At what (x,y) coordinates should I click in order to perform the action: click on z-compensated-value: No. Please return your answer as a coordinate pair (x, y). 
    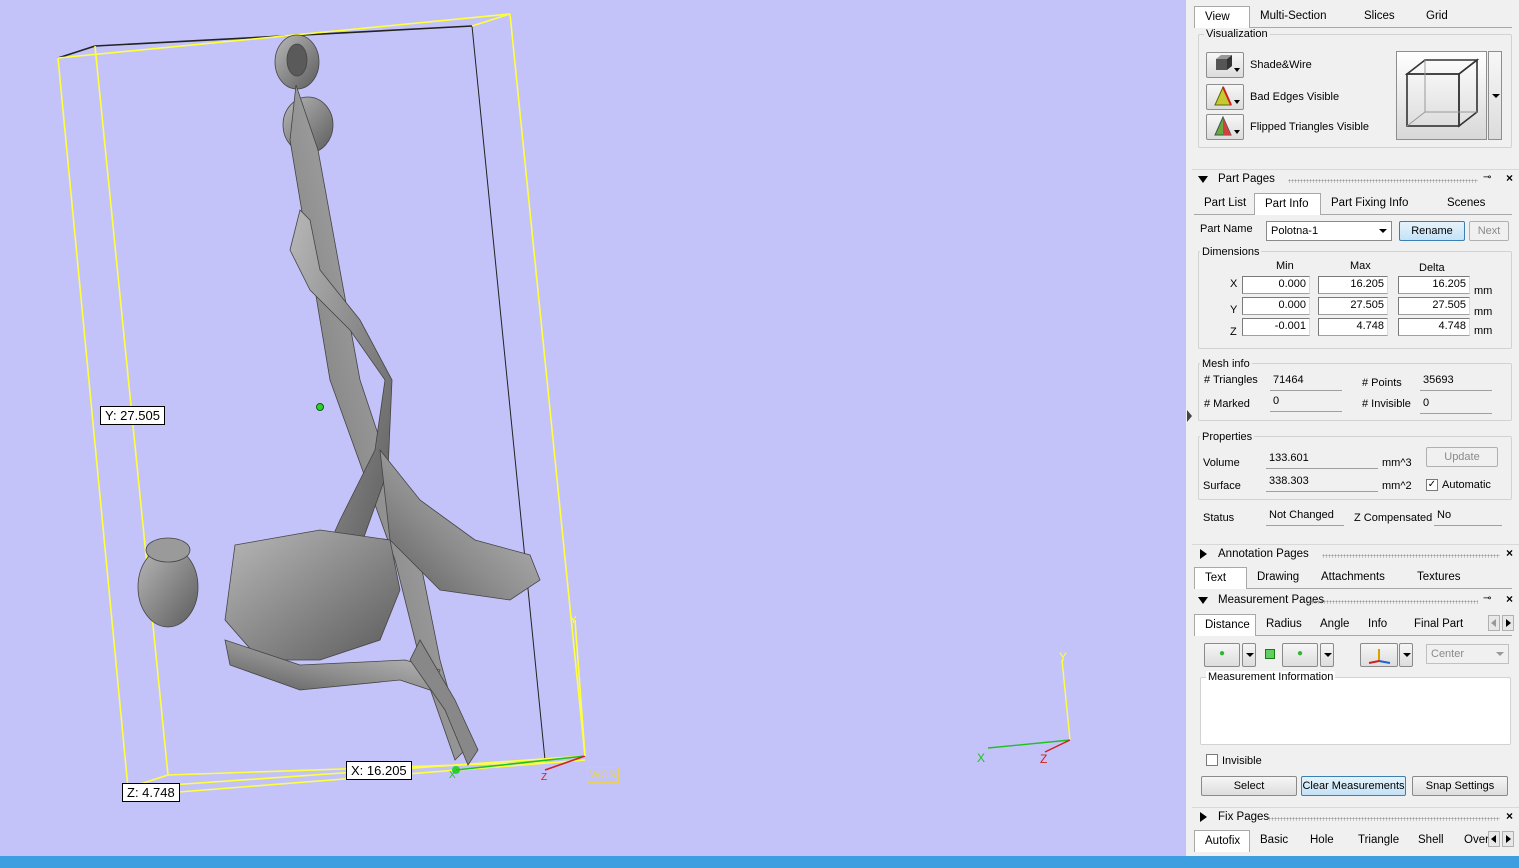
    Looking at the image, I should click on (1468, 517).